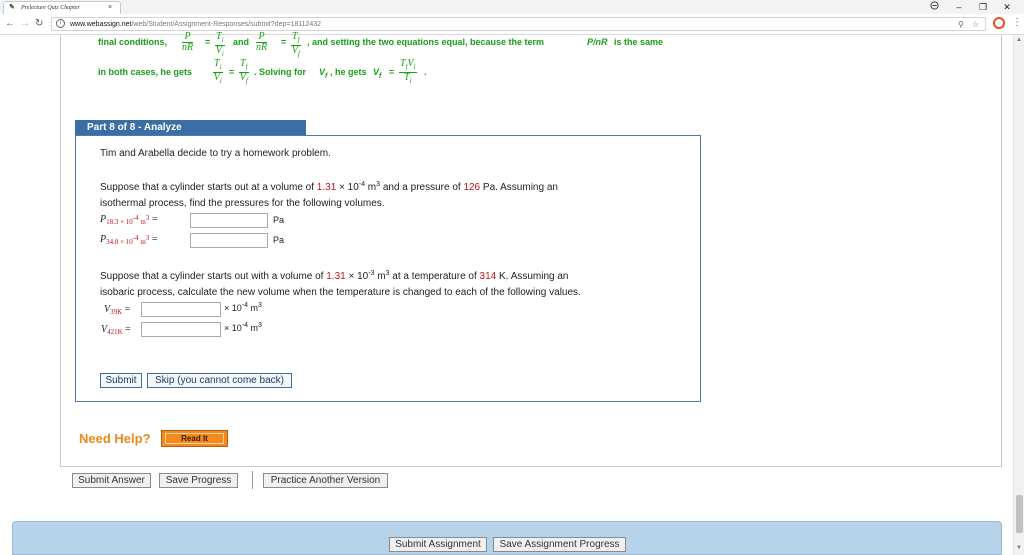  I want to click on volume-2-unit: × 10-4 m3, so click(243, 327).